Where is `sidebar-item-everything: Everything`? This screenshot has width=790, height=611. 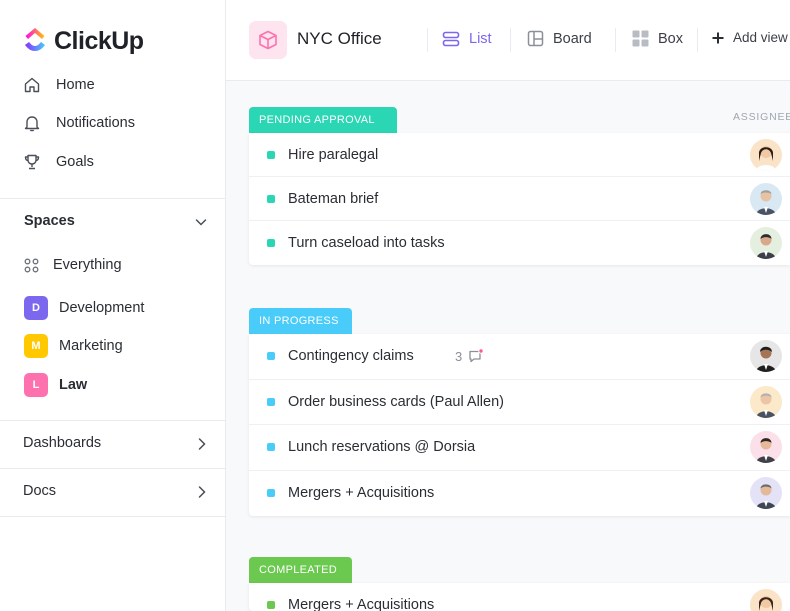 sidebar-item-everything: Everything is located at coordinates (73, 265).